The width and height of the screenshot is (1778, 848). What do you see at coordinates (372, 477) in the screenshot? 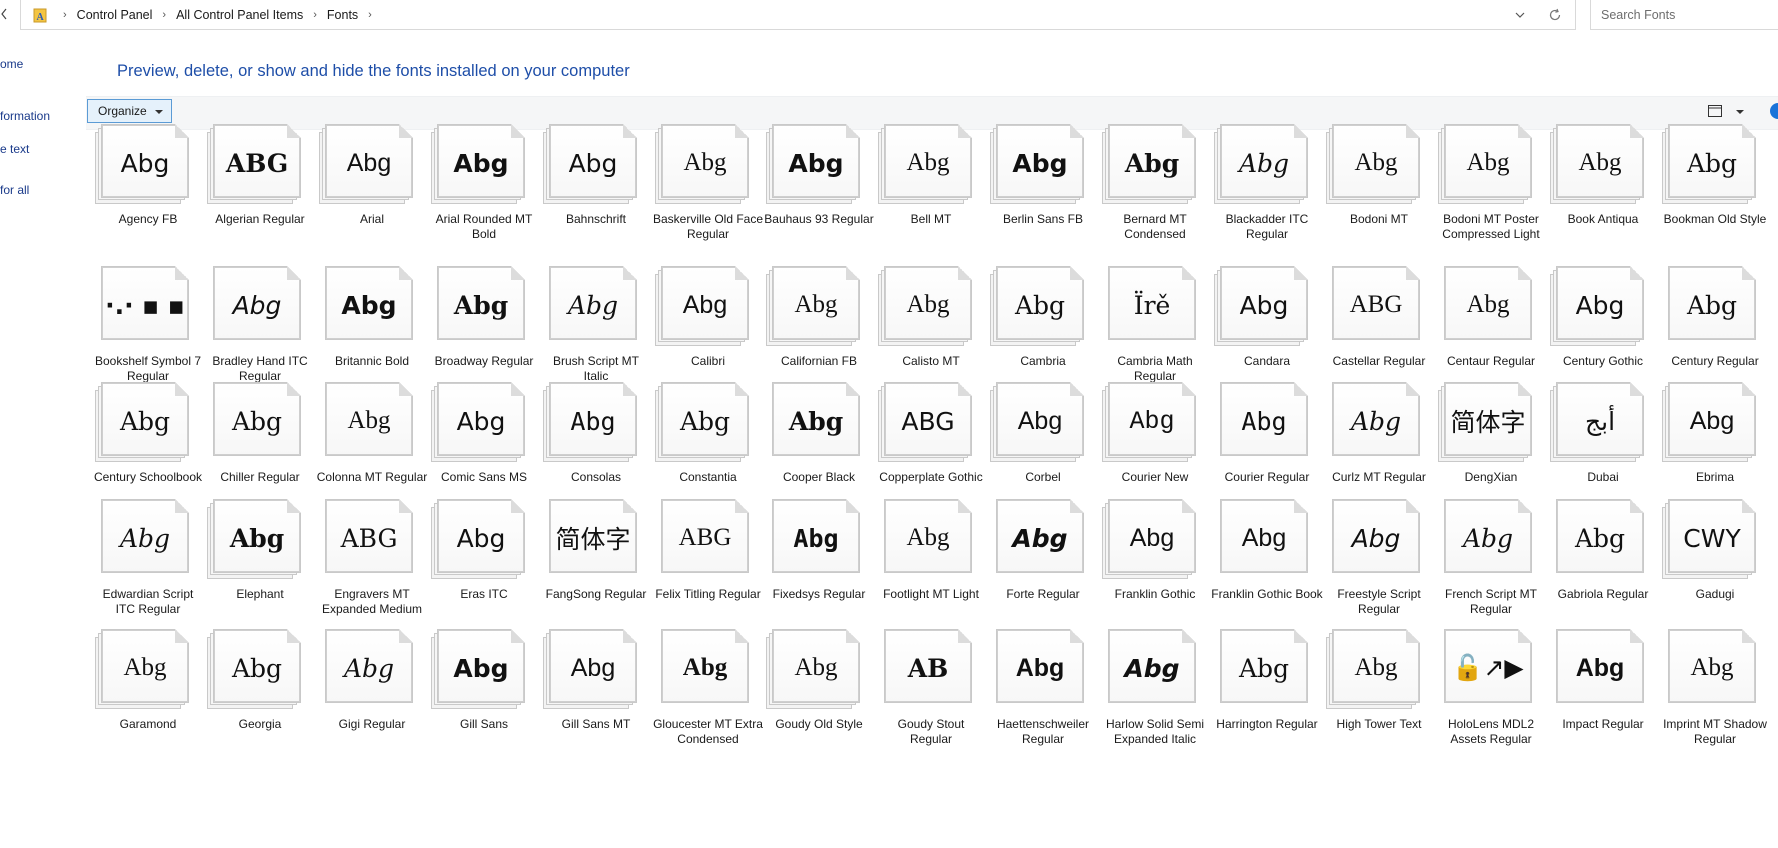
I see `font-name: Colonna MT Regular` at bounding box center [372, 477].